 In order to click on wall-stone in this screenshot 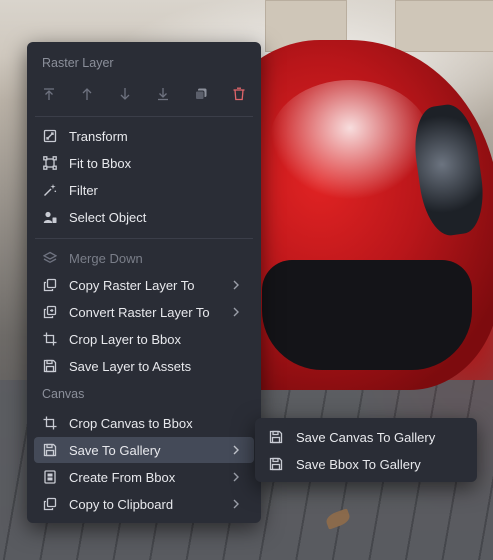, I will do `click(444, 26)`.